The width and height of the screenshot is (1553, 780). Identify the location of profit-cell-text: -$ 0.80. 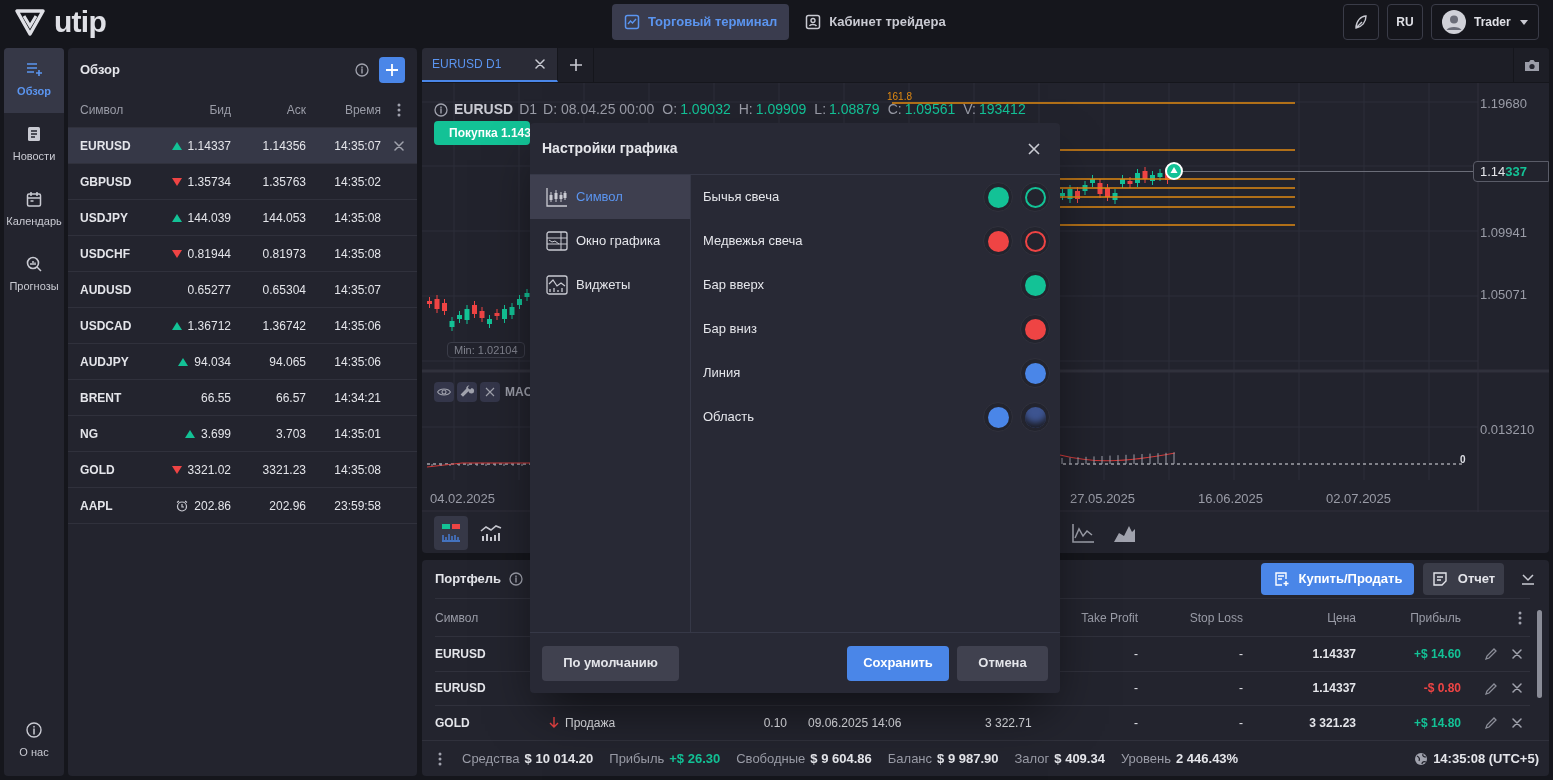
(1441, 689).